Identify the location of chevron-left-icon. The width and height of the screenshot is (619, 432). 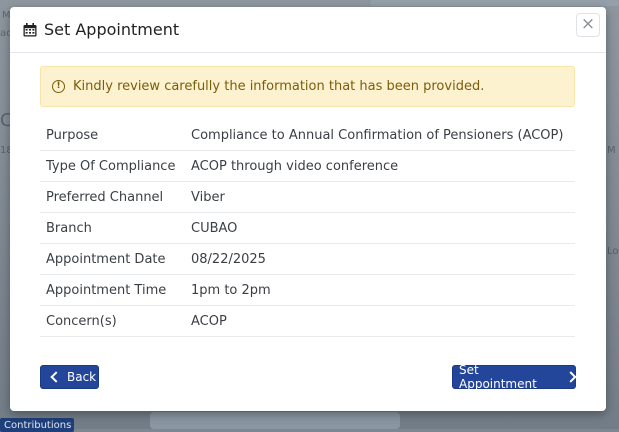
(56, 377).